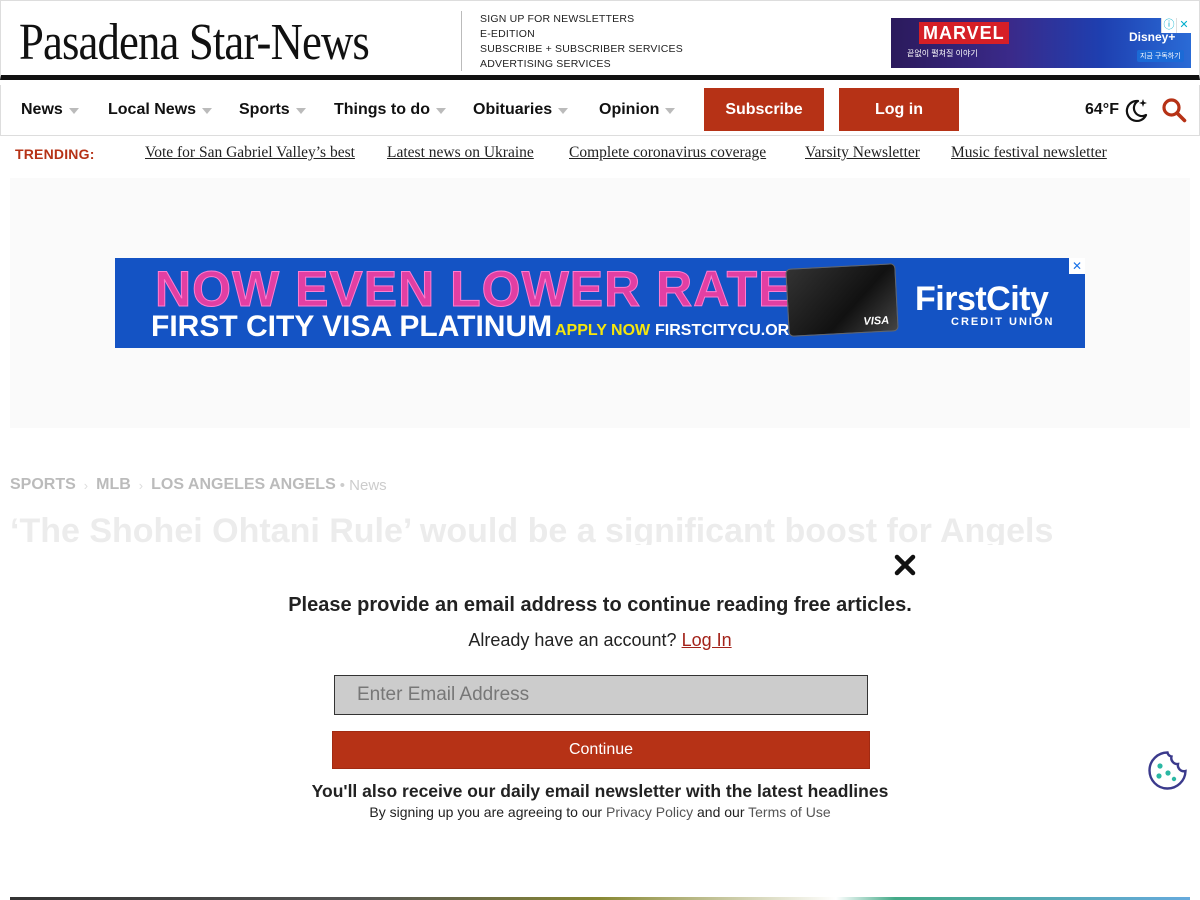 This screenshot has height=900, width=1200. Describe the element at coordinates (581, 49) in the screenshot. I see `subscriber-services-link: SUBSCRIBE + SUBSCRIBER SERVICES` at that location.